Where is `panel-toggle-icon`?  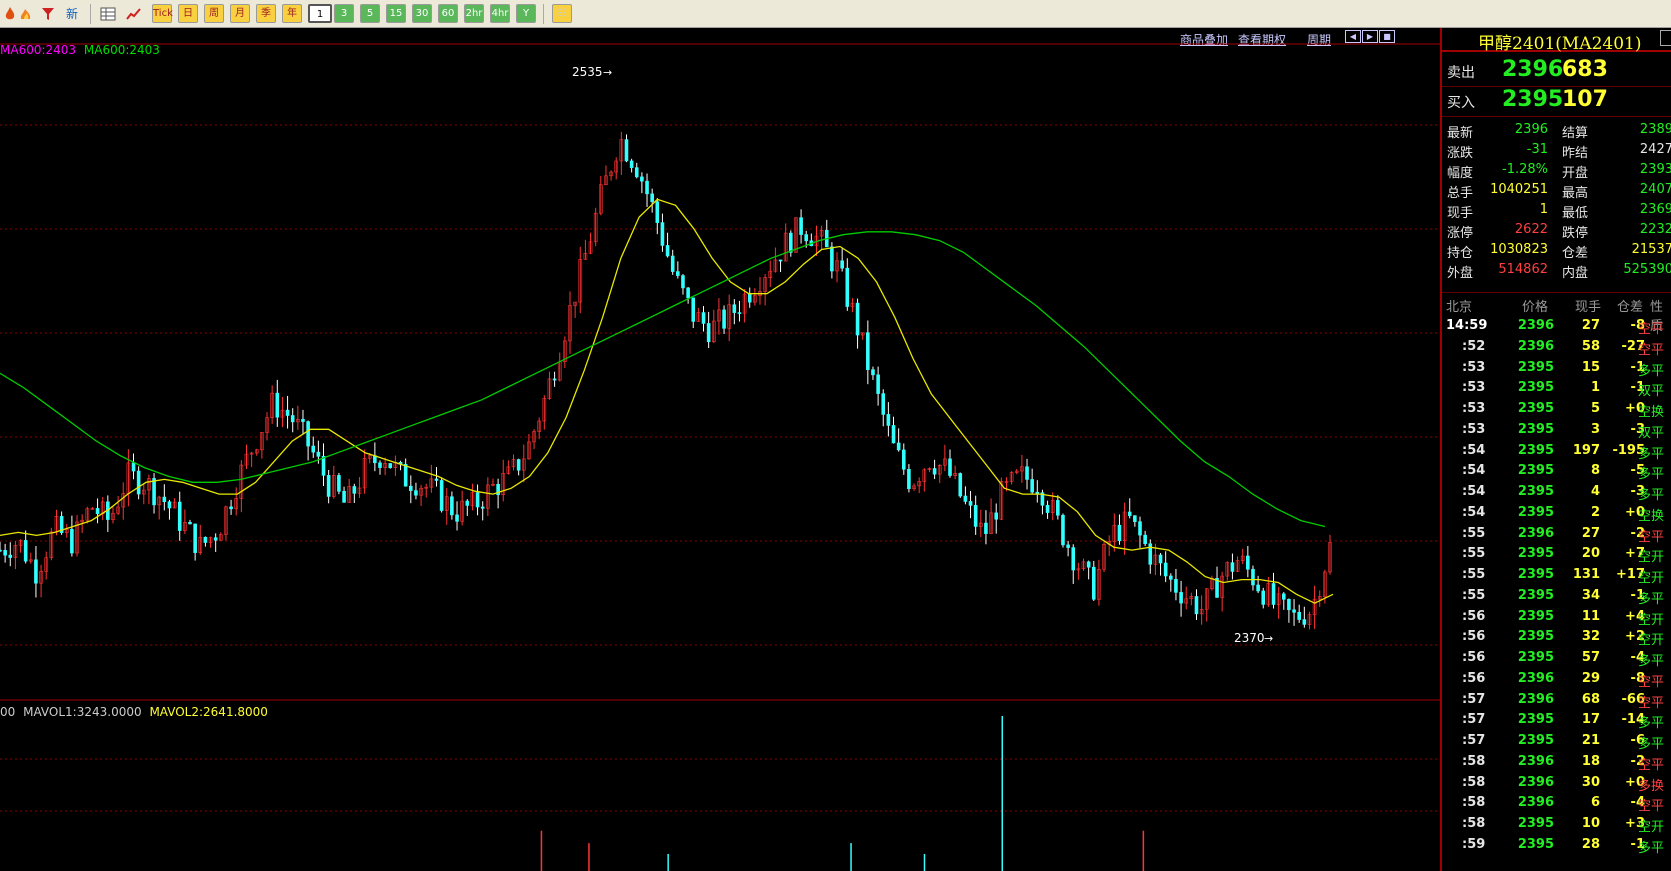
panel-toggle-icon is located at coordinates (1665, 38).